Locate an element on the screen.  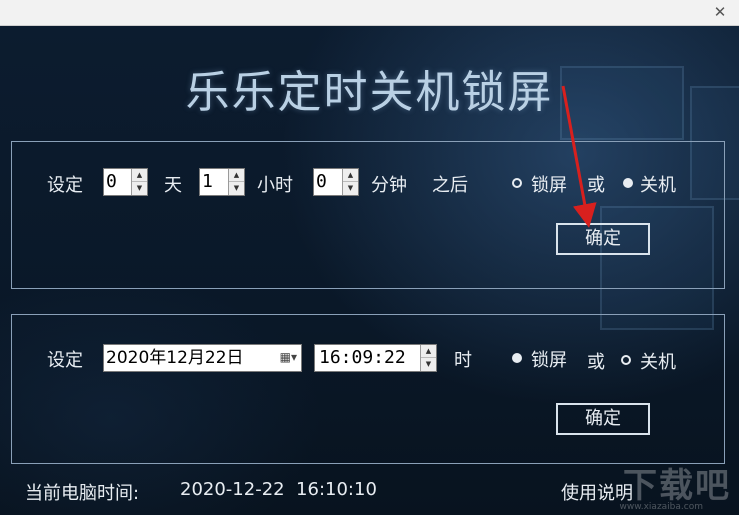
window-titlebar: ✕ is located at coordinates (369, 13).